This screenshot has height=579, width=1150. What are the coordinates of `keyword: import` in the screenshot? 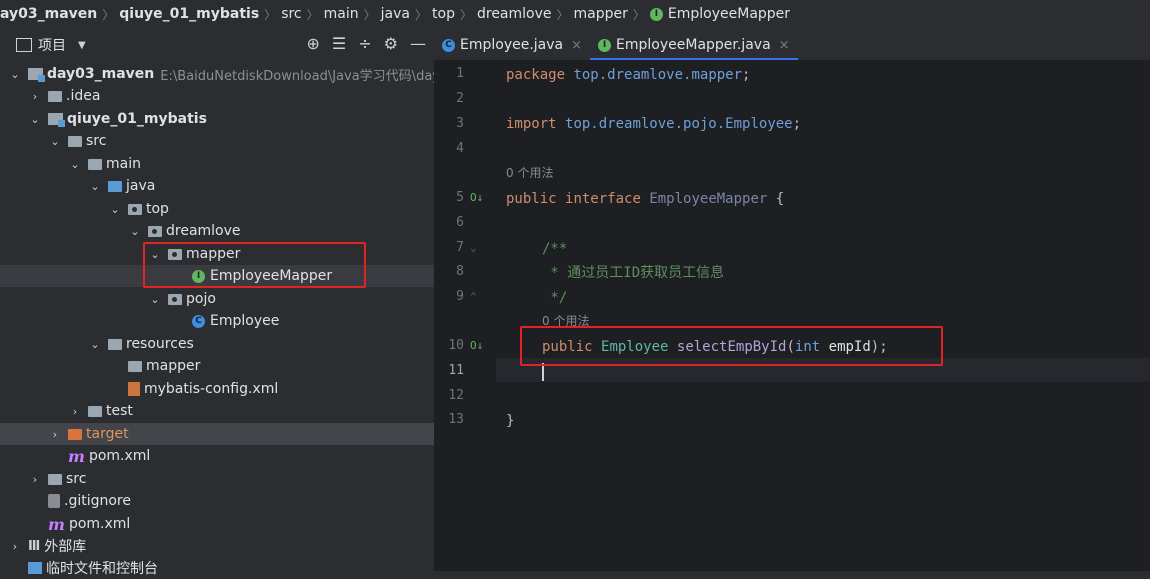 It's located at (531, 124).